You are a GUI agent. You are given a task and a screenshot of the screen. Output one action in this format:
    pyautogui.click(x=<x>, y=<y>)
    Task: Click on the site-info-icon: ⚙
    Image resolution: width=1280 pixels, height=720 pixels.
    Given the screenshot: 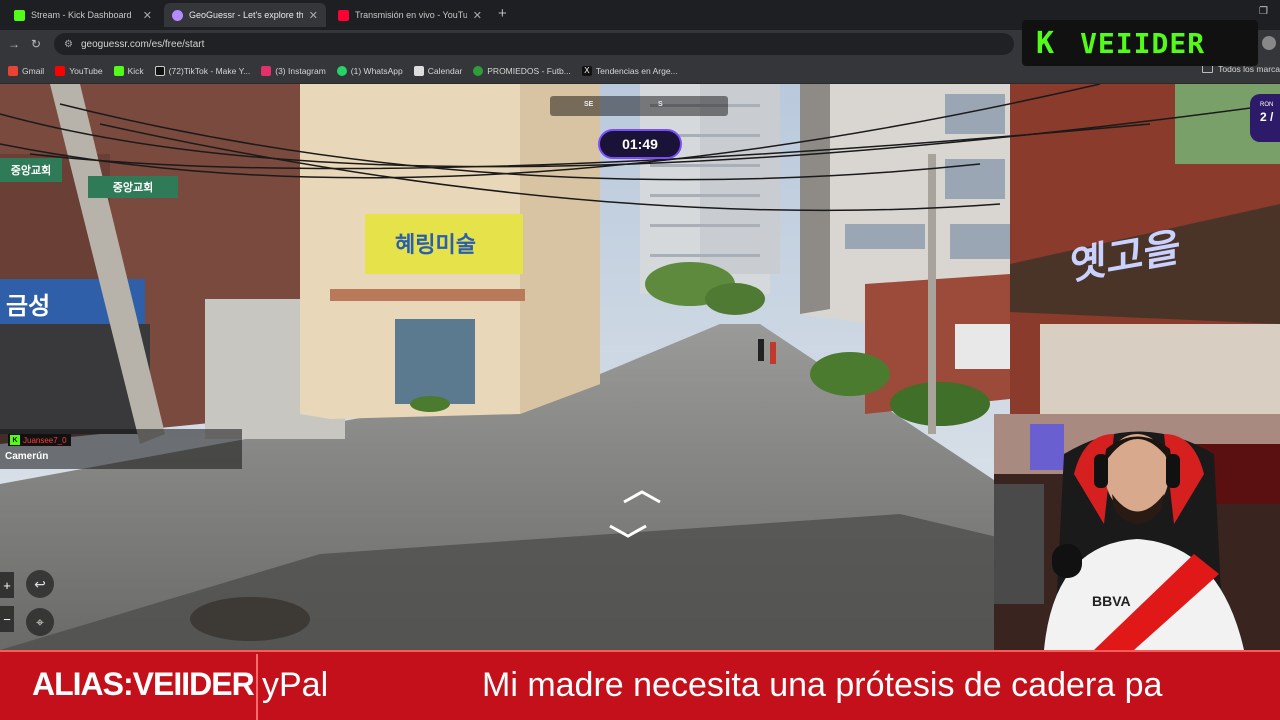 What is the action you would take?
    pyautogui.click(x=68, y=44)
    